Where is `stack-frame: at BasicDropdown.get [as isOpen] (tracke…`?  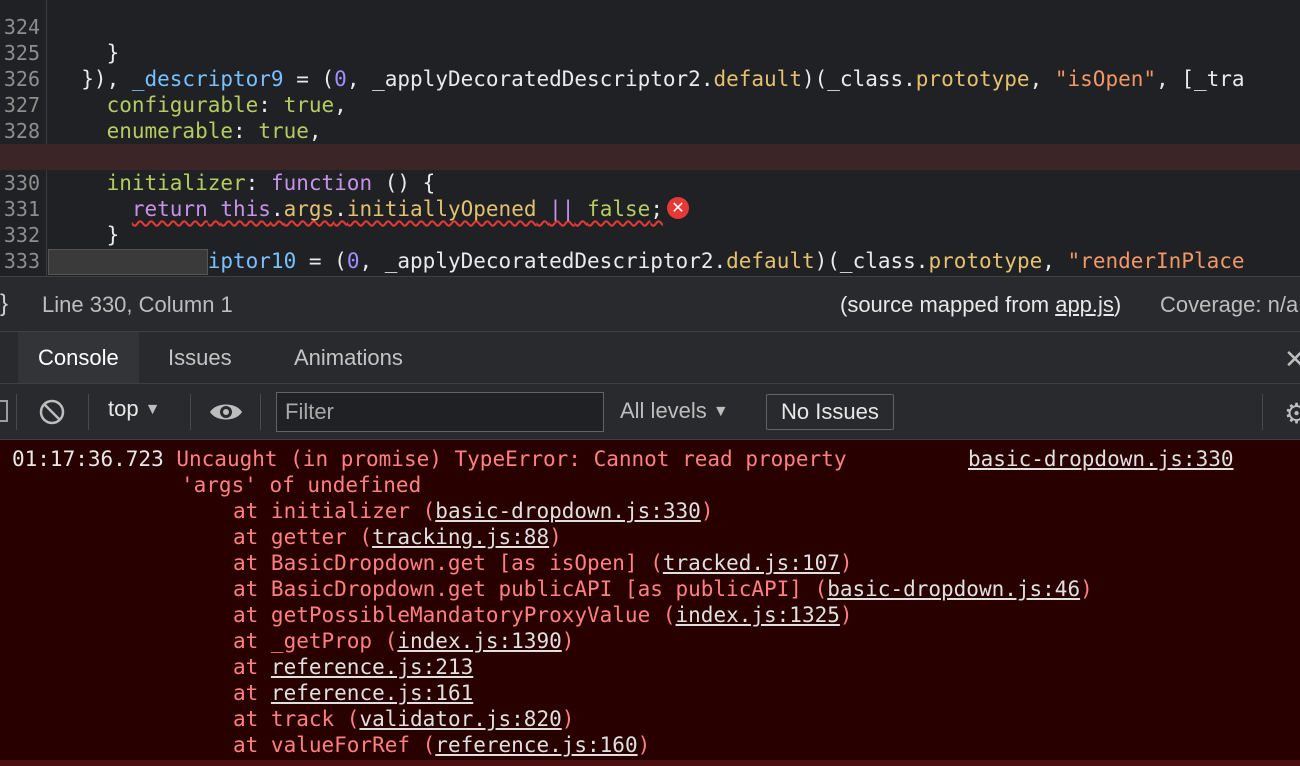
stack-frame: at BasicDropdown.get [as isOpen] (tracke… is located at coordinates (543, 563).